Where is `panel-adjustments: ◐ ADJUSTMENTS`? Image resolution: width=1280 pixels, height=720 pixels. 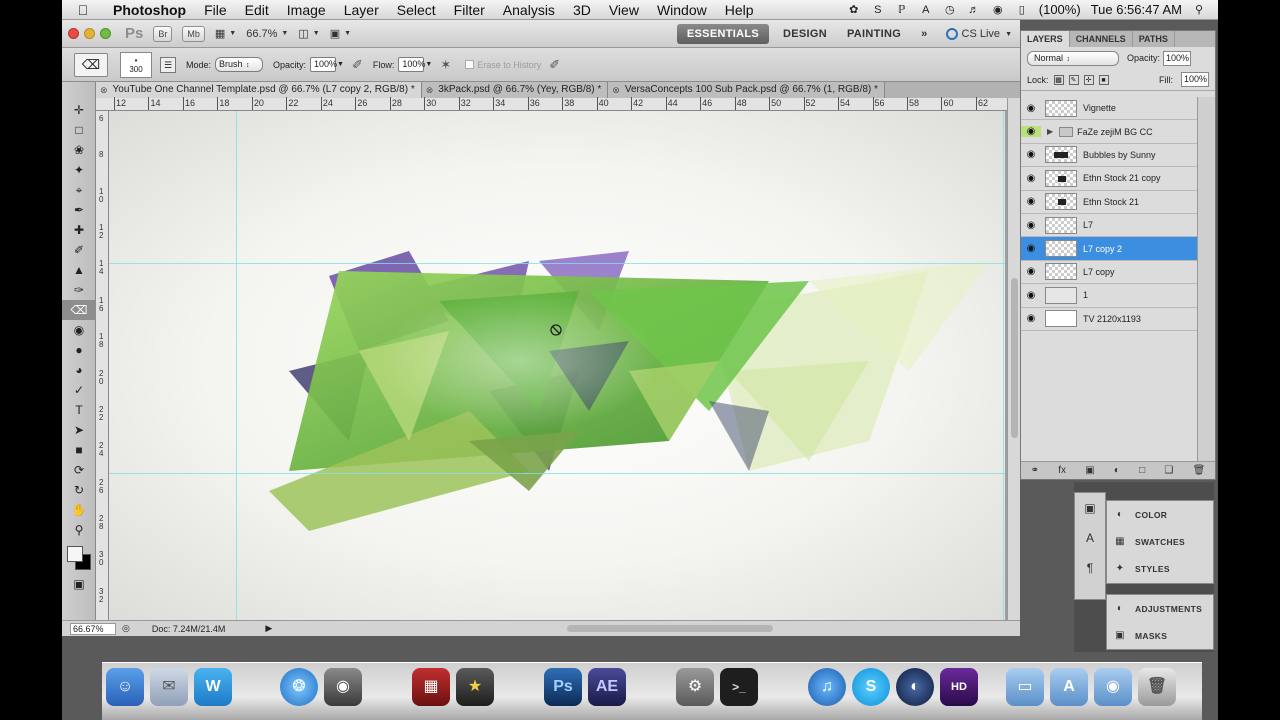 panel-adjustments: ◐ ADJUSTMENTS is located at coordinates (1160, 608).